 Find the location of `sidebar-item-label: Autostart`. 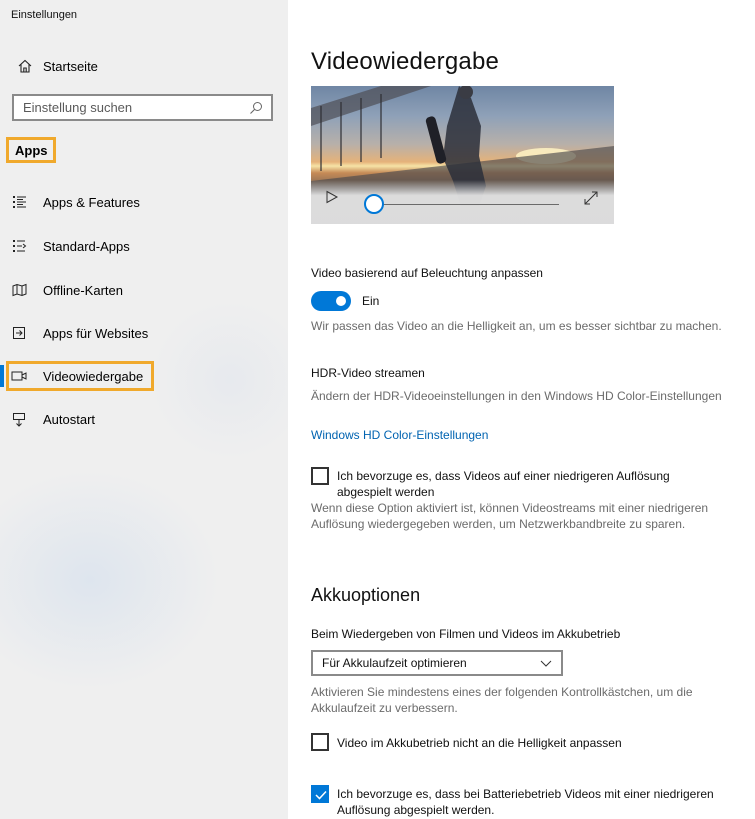

sidebar-item-label: Autostart is located at coordinates (69, 419).